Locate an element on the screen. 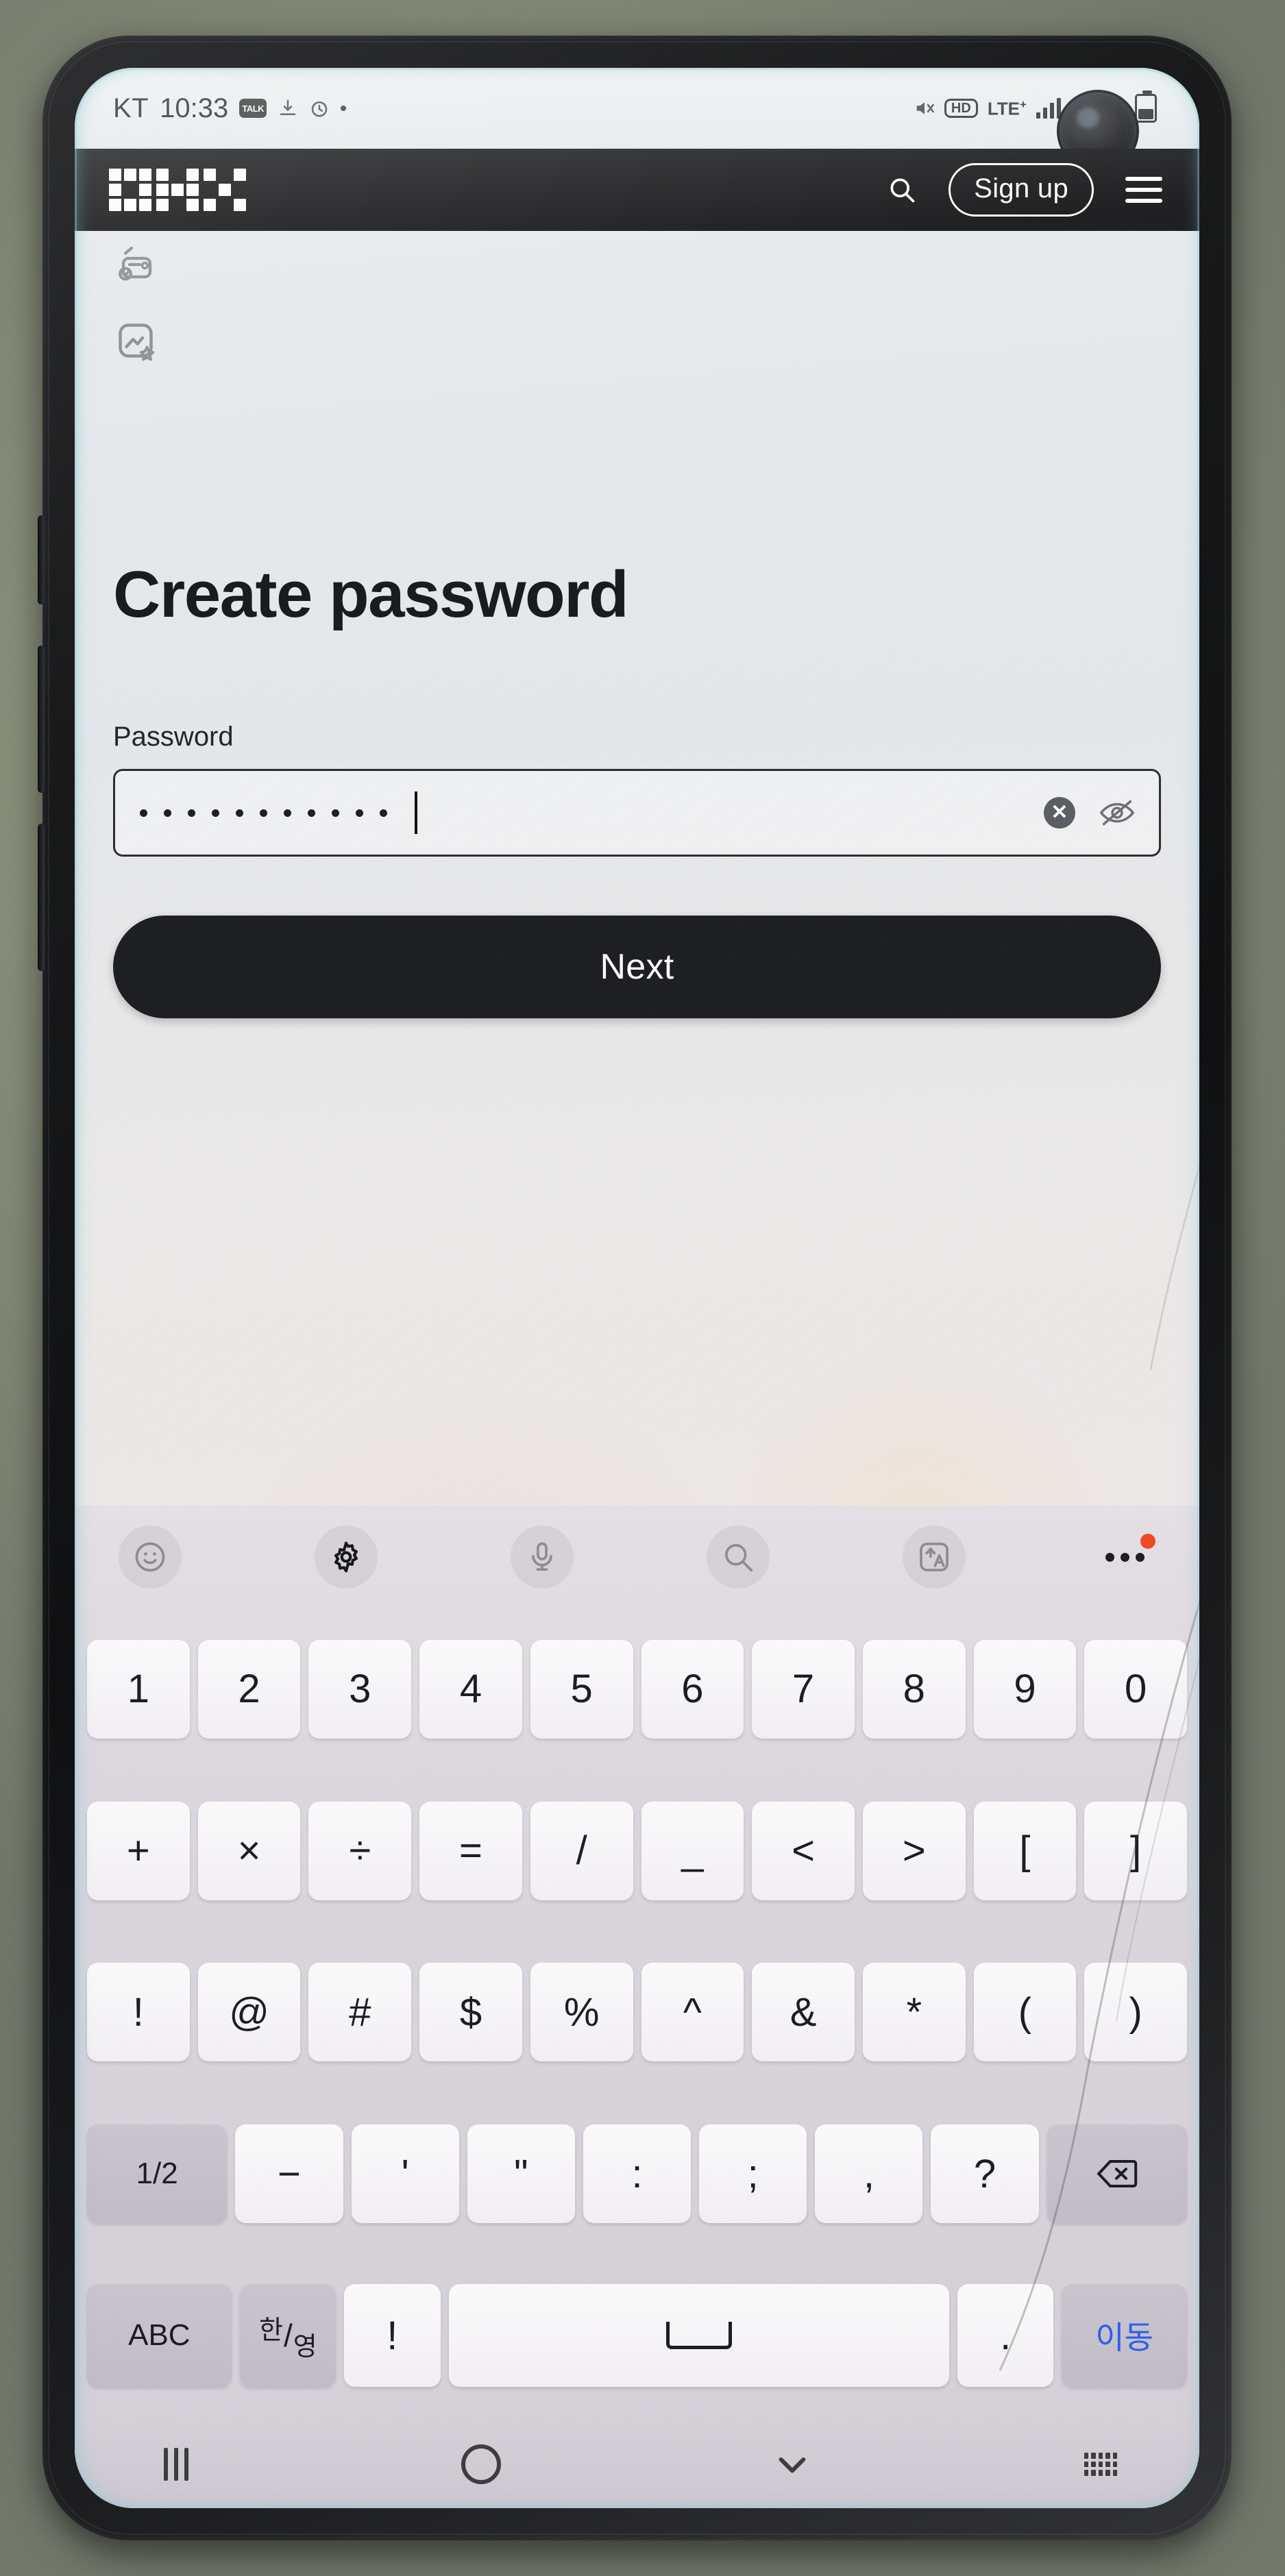 The height and width of the screenshot is (2576, 1285). key-bracket-close: ] is located at coordinates (1136, 1851).